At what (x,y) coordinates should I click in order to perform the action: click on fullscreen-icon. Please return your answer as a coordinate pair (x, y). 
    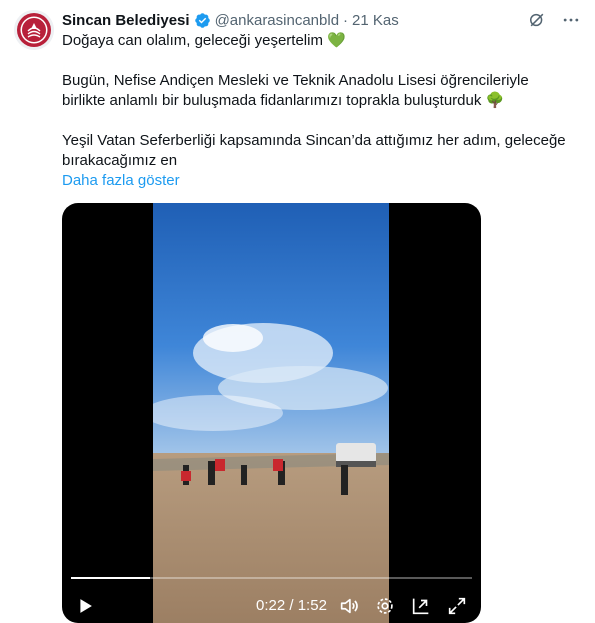
    Looking at the image, I should click on (457, 606).